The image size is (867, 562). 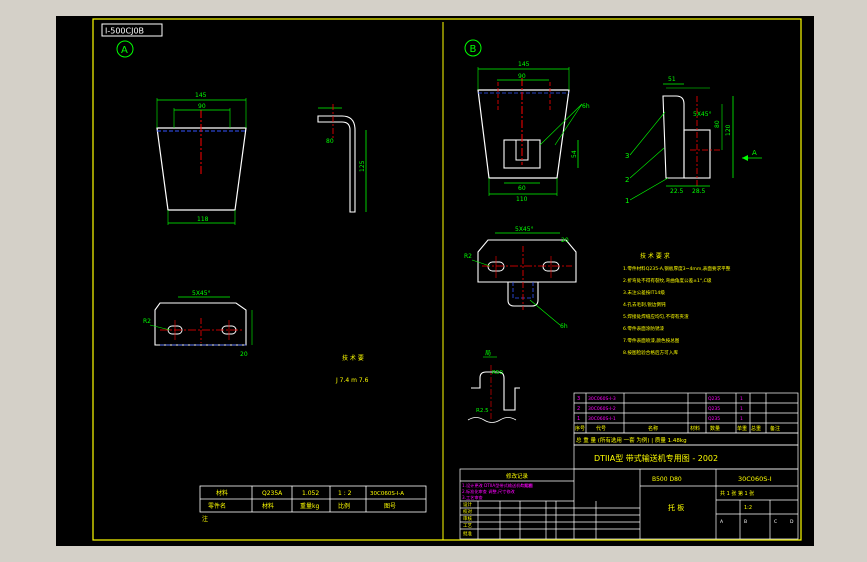 What do you see at coordinates (728, 130) in the screenshot?
I see `view-b-dim-side-height: 120` at bounding box center [728, 130].